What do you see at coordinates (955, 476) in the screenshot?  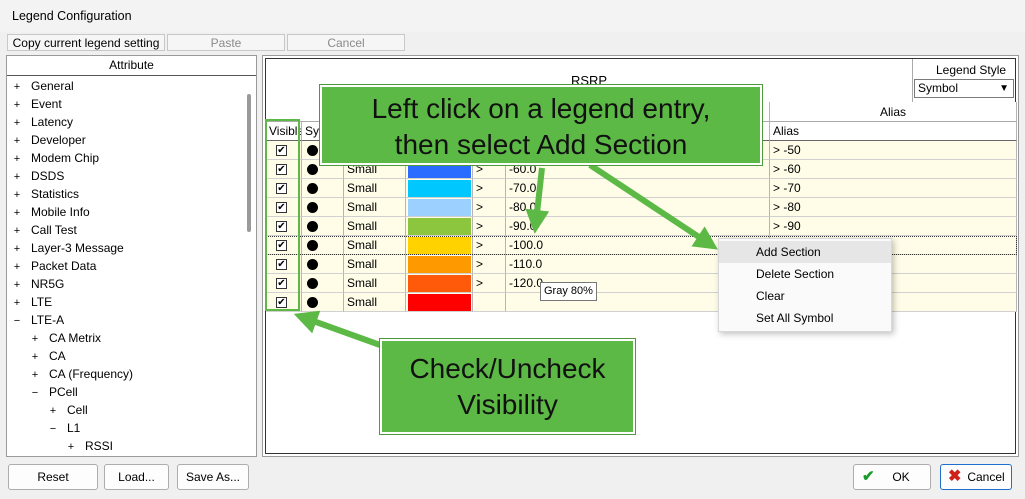 I see `close-icon: ✖` at bounding box center [955, 476].